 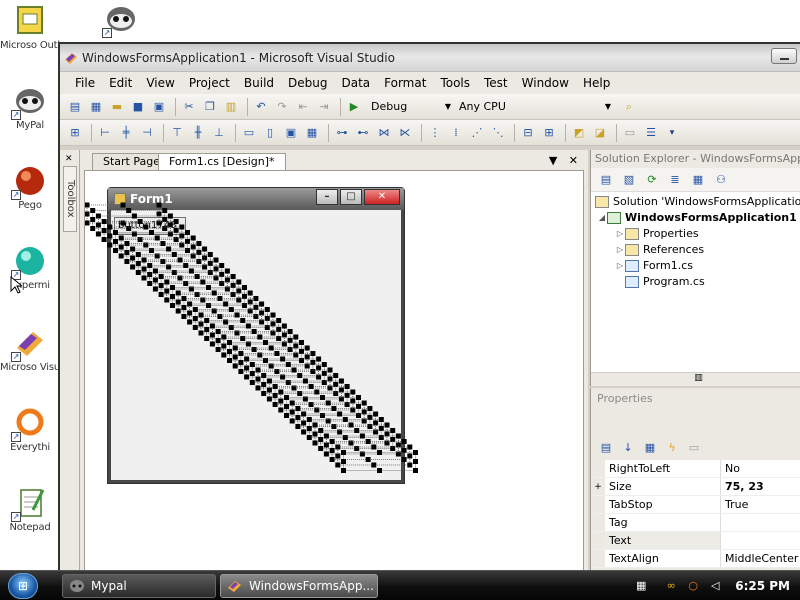 I want to click on taskbar-button-mypal: Mypal, so click(x=139, y=586).